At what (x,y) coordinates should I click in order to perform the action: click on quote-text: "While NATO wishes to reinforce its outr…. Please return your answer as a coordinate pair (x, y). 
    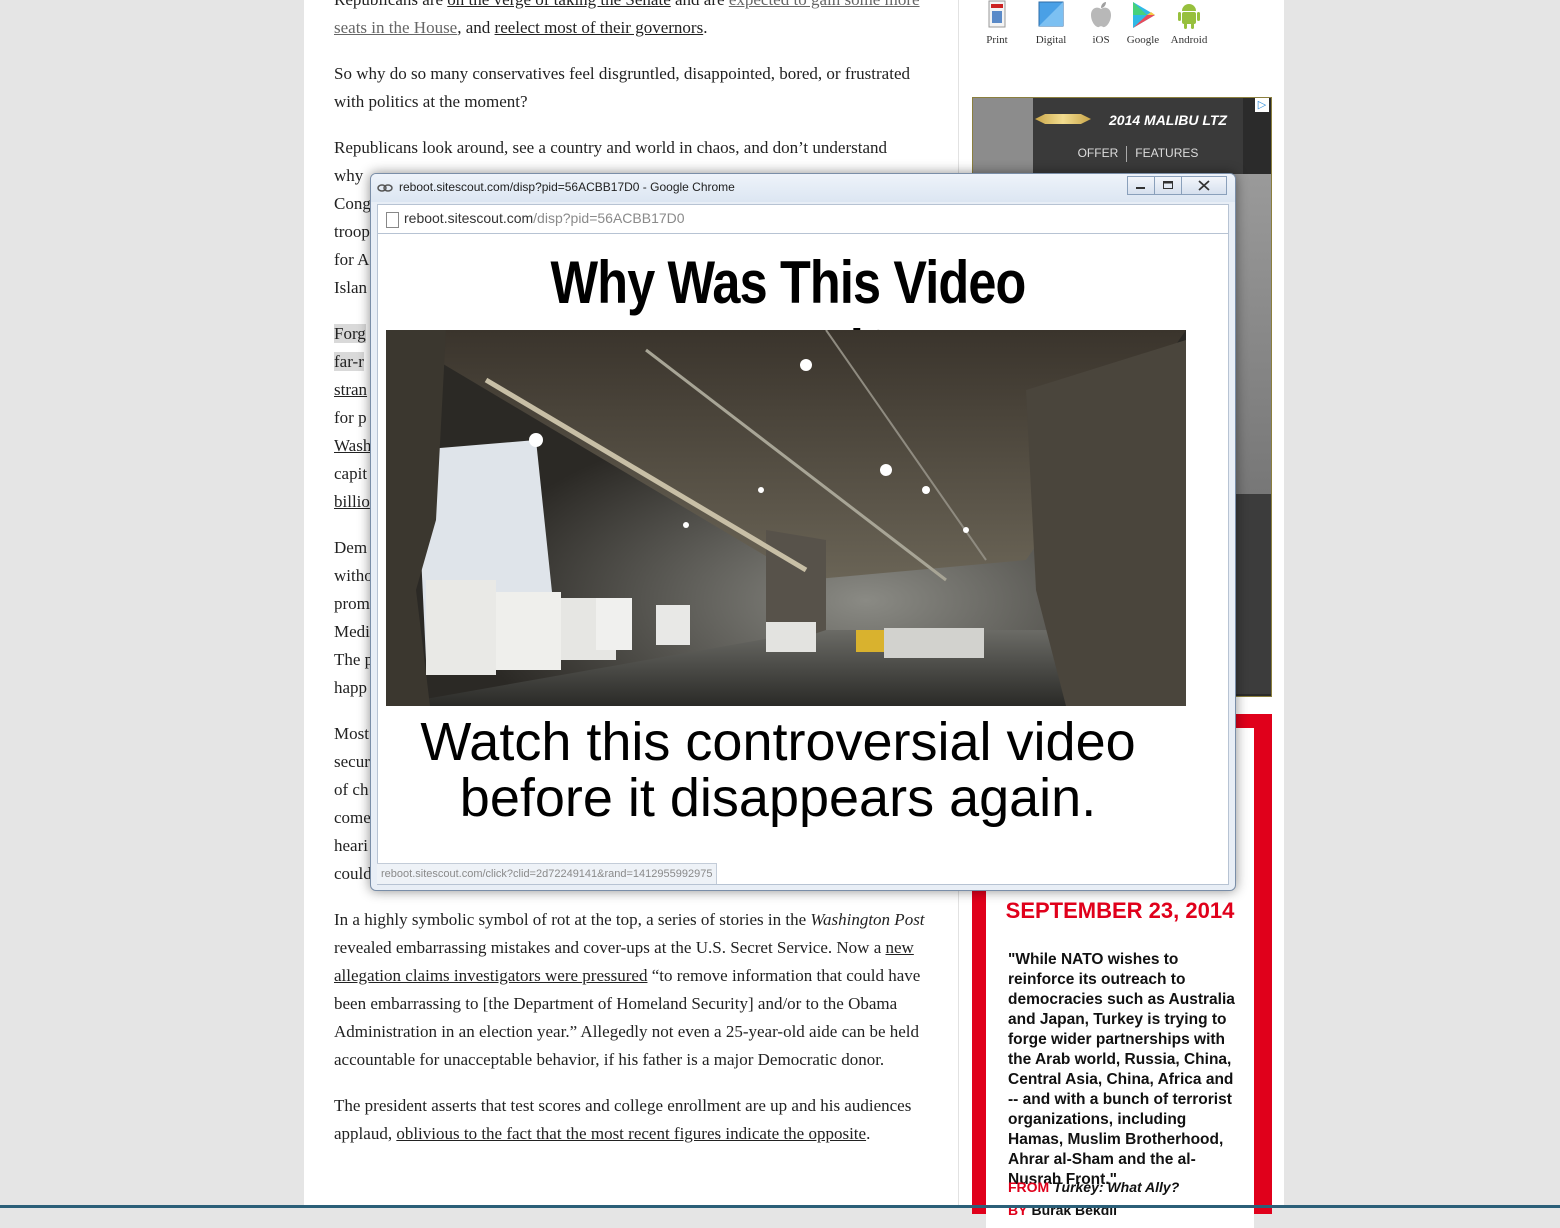
    Looking at the image, I should click on (1121, 1069).